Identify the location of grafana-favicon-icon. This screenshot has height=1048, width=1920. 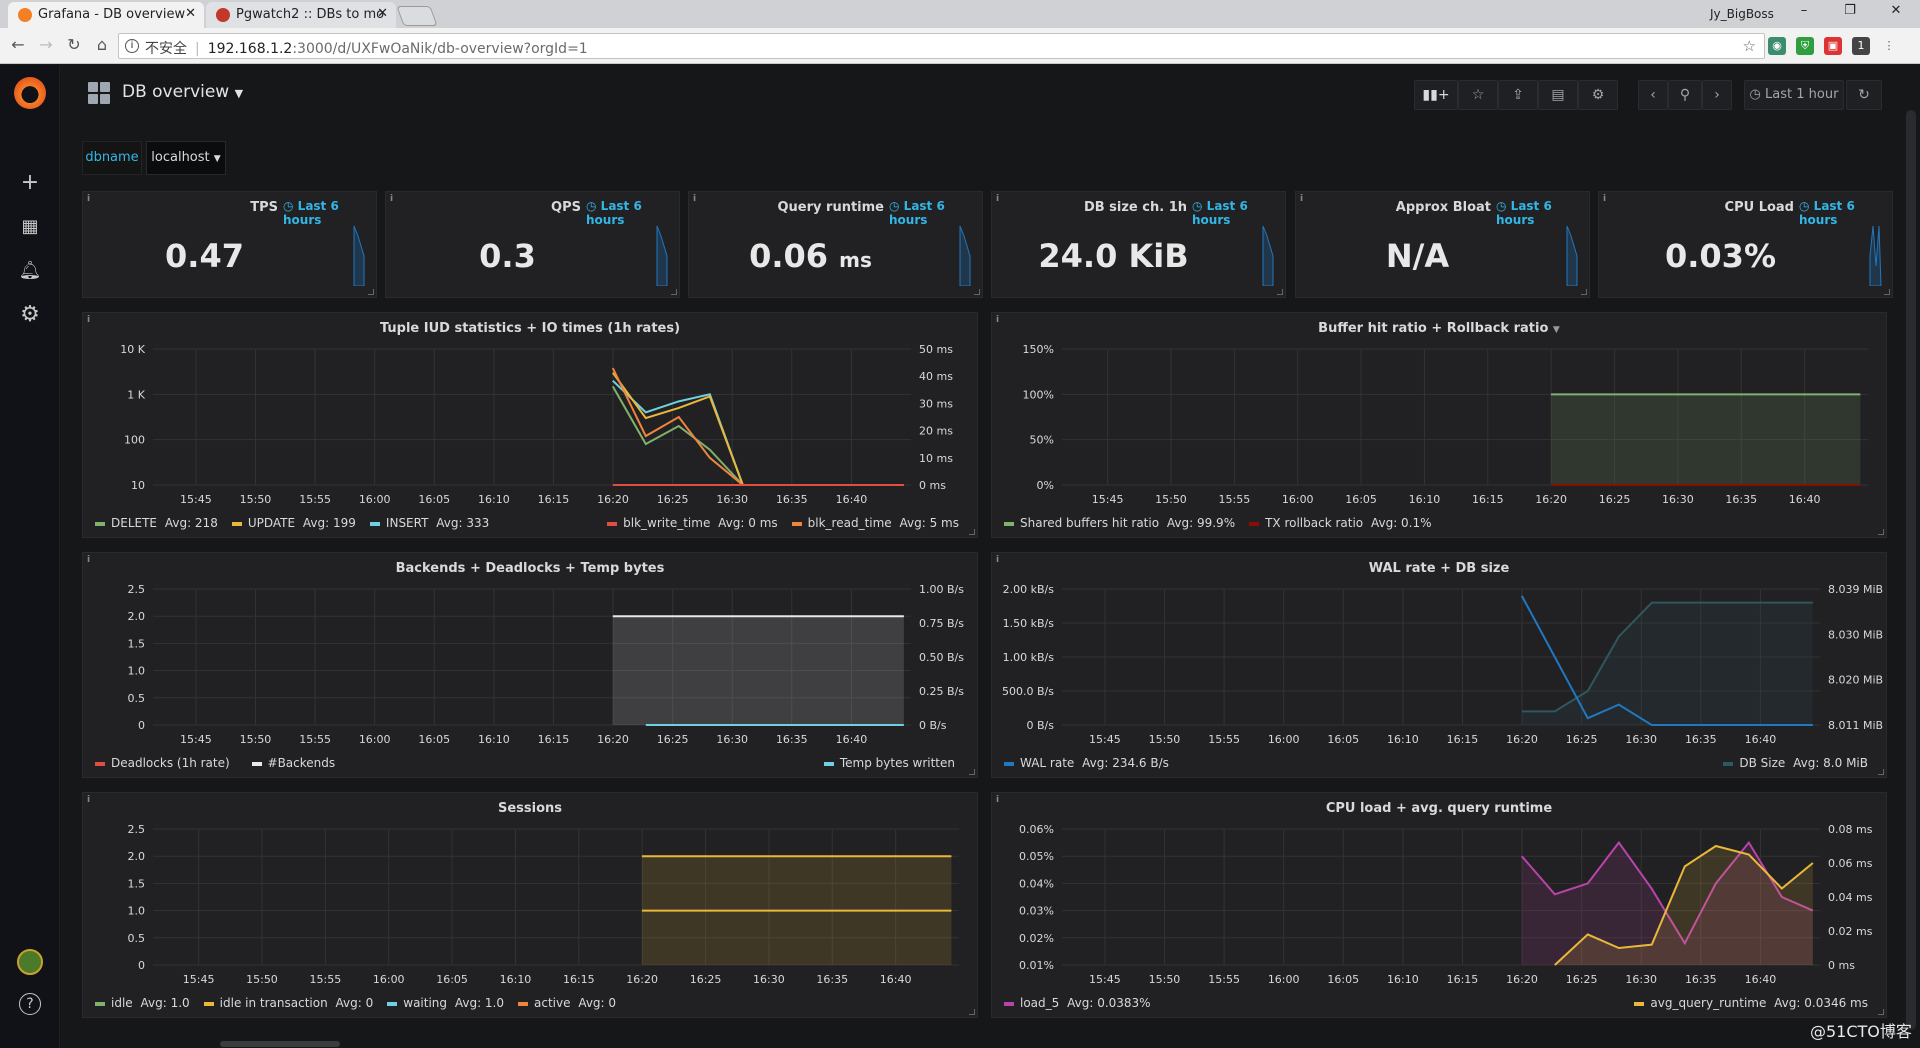
(25, 15).